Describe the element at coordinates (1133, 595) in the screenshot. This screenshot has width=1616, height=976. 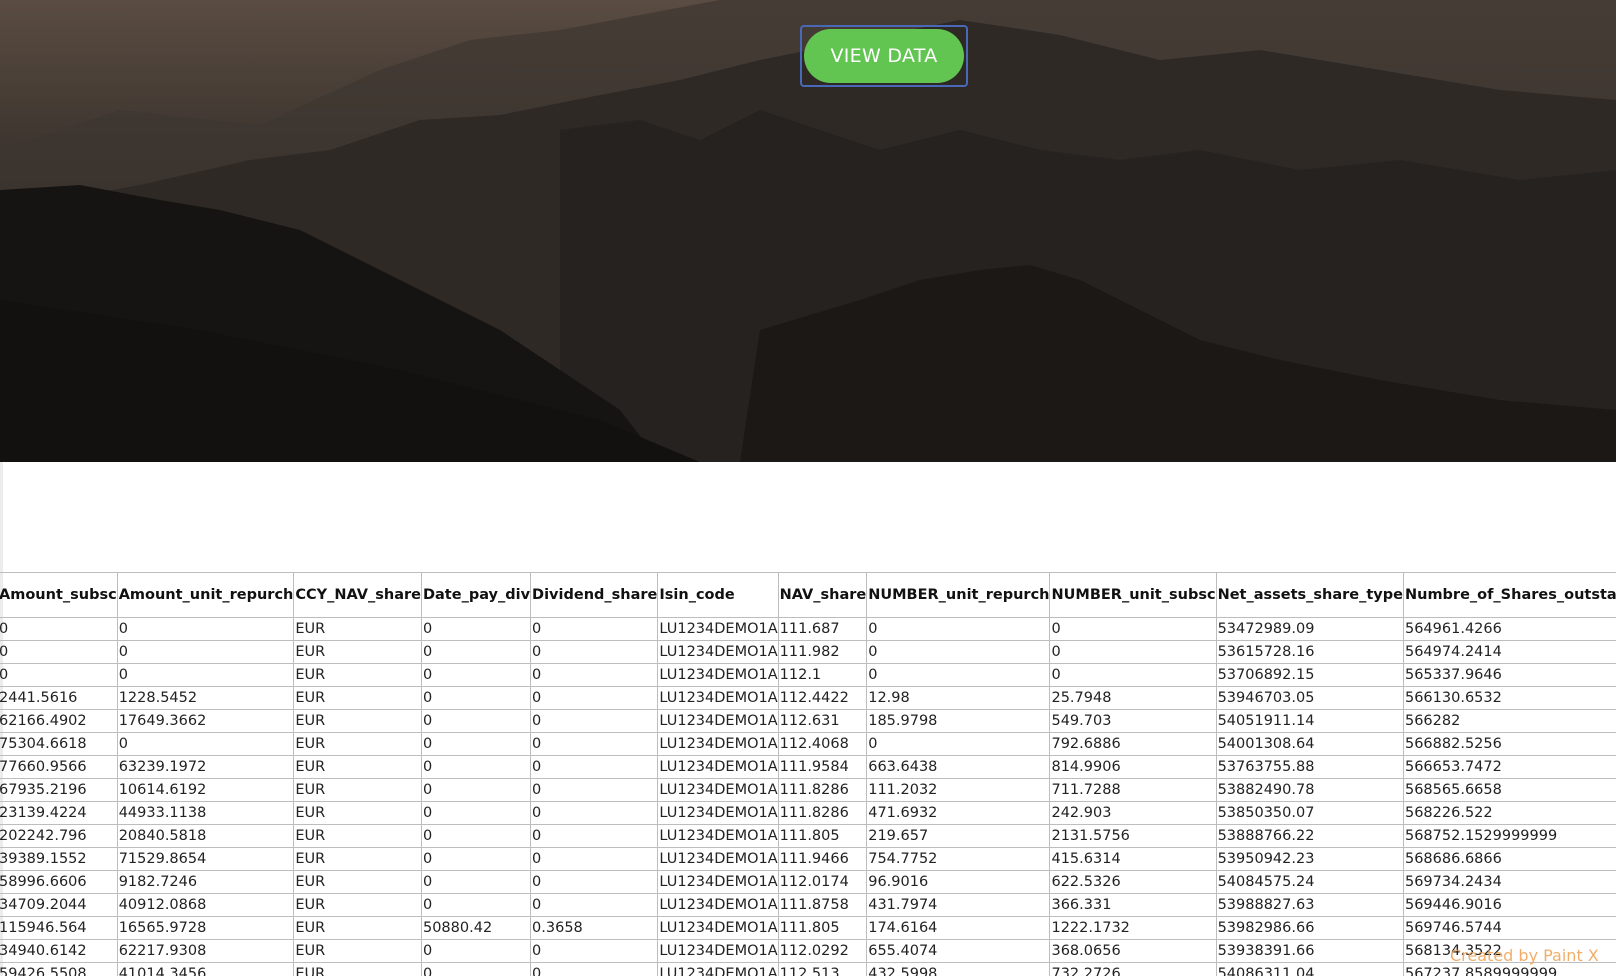
I see `column-header: NUMBER_unit_subsc` at that location.